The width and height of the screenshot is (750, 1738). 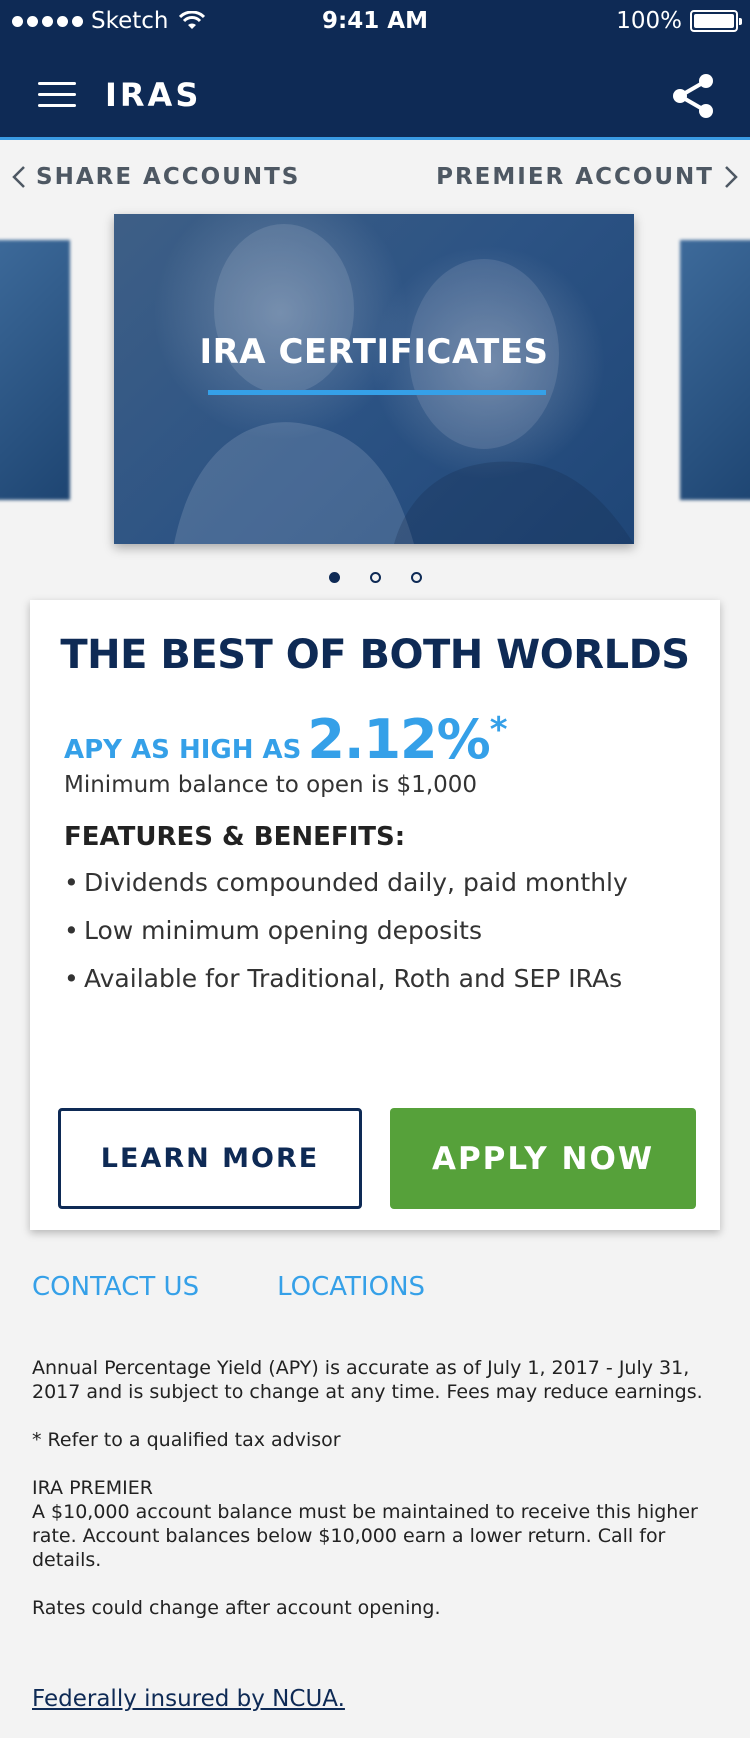 I want to click on app-header: Sketch 9:41 AM 100% IRAS, so click(x=375, y=70).